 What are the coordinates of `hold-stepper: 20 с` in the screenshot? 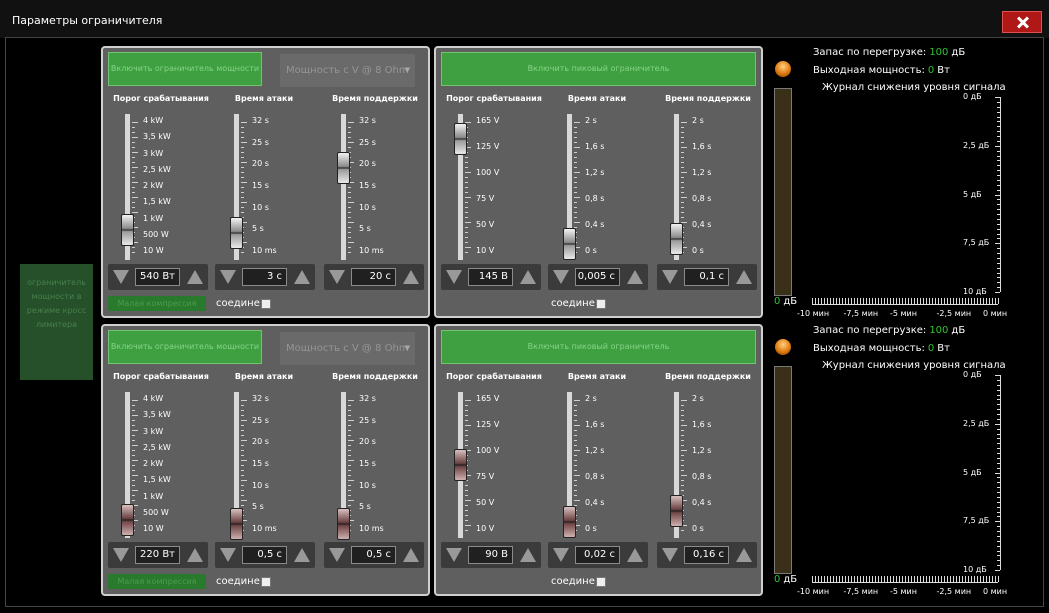 It's located at (374, 277).